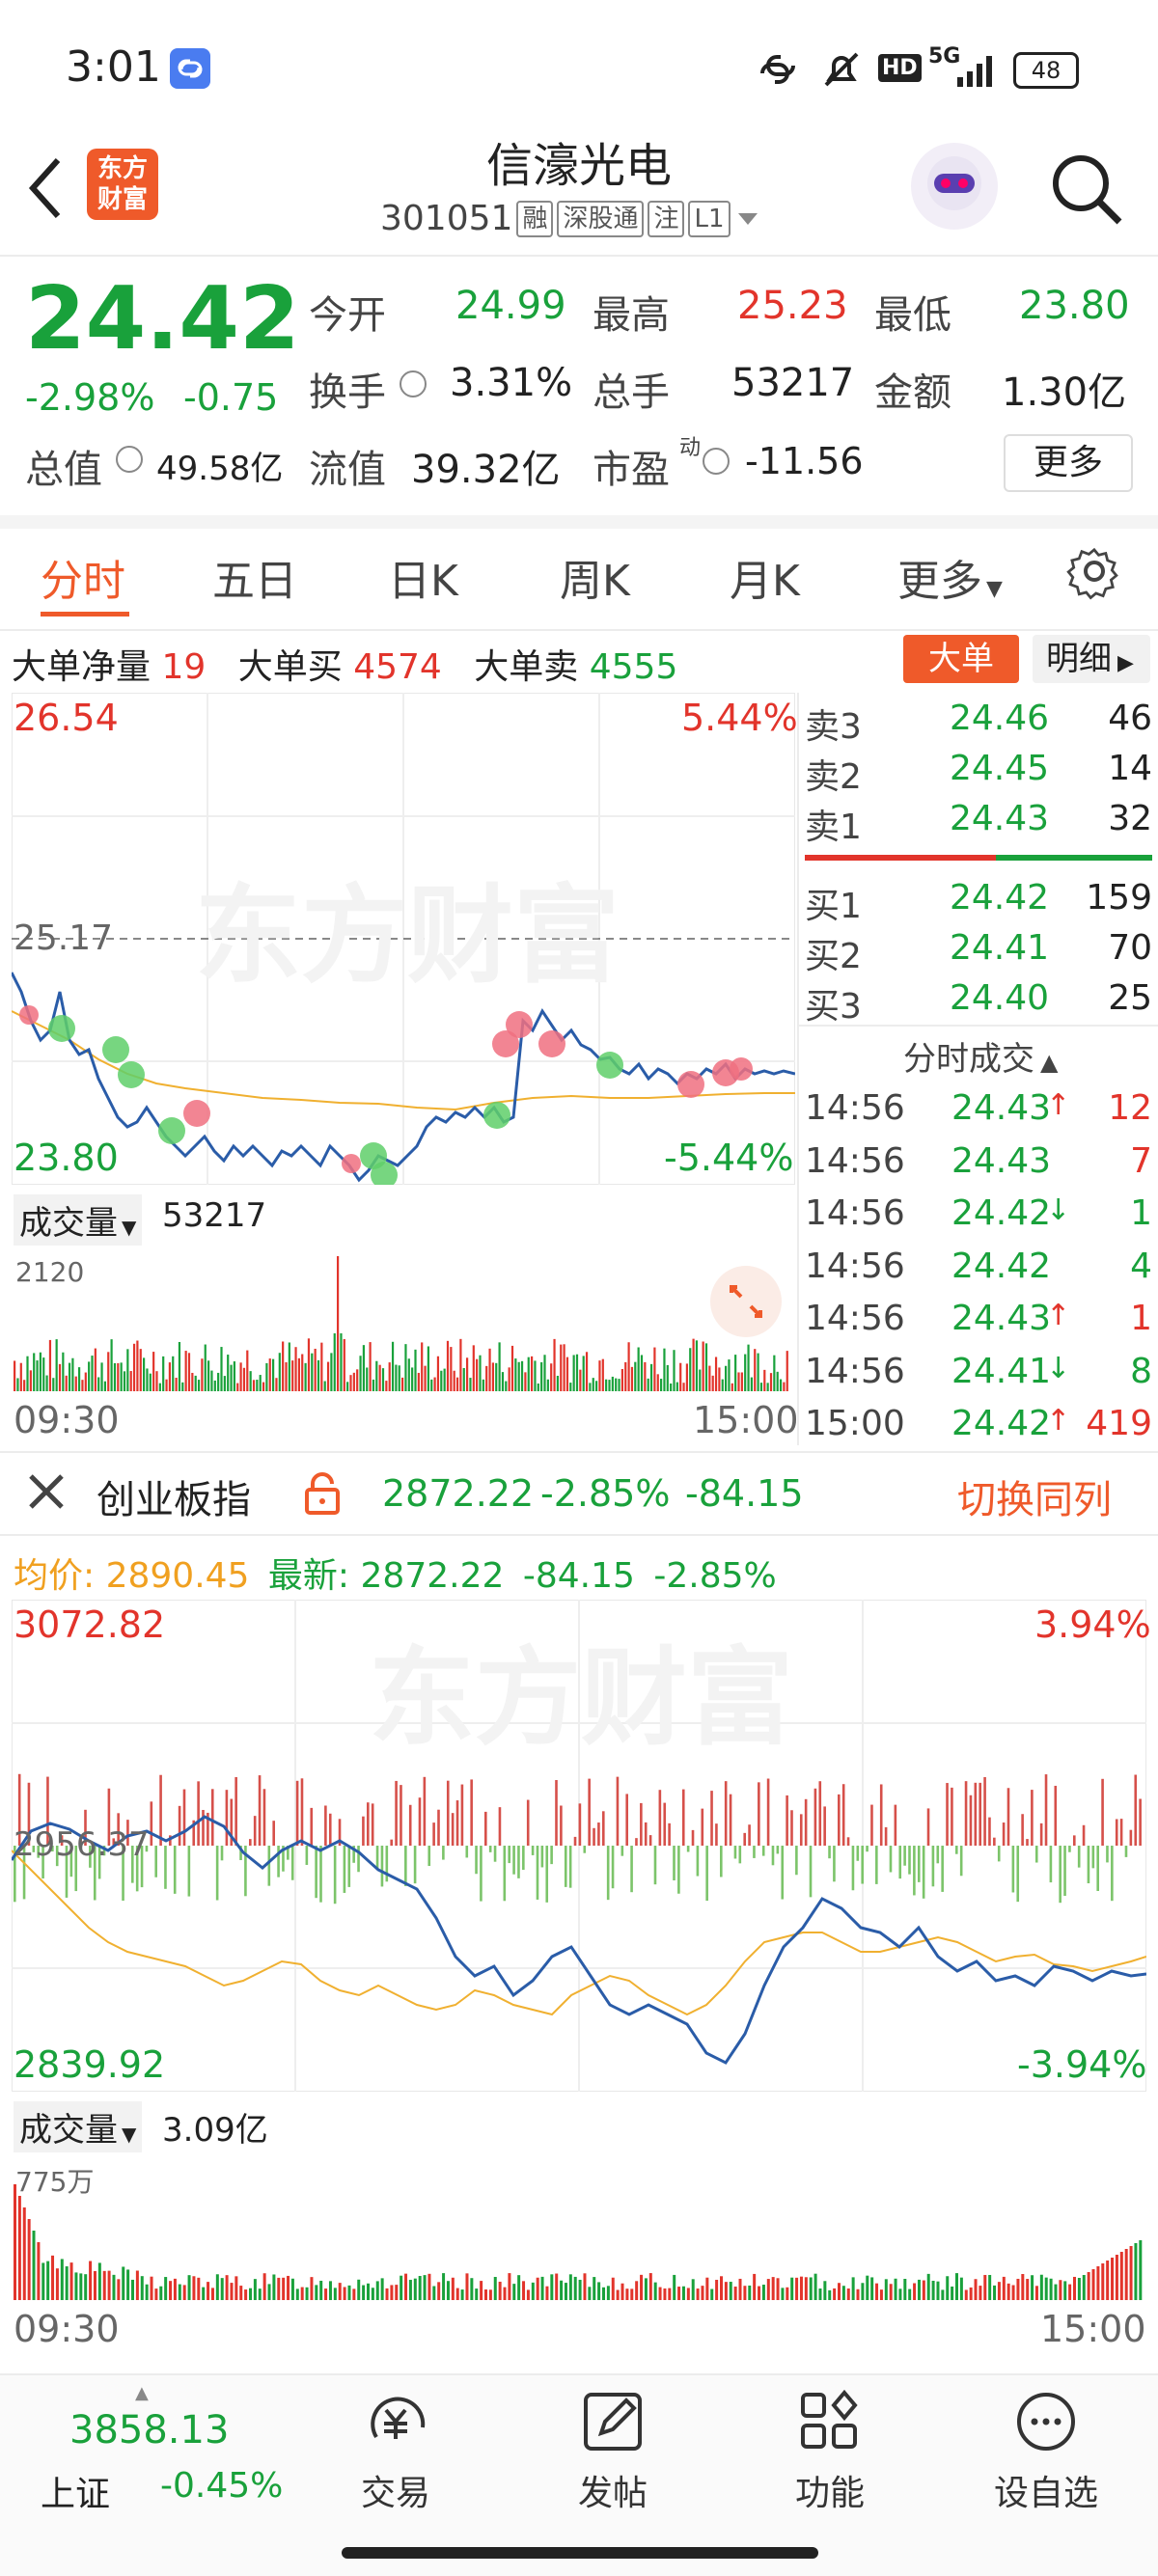 This screenshot has height=2576, width=1158. What do you see at coordinates (613, 2452) in the screenshot?
I see `nav-post: 发帖` at bounding box center [613, 2452].